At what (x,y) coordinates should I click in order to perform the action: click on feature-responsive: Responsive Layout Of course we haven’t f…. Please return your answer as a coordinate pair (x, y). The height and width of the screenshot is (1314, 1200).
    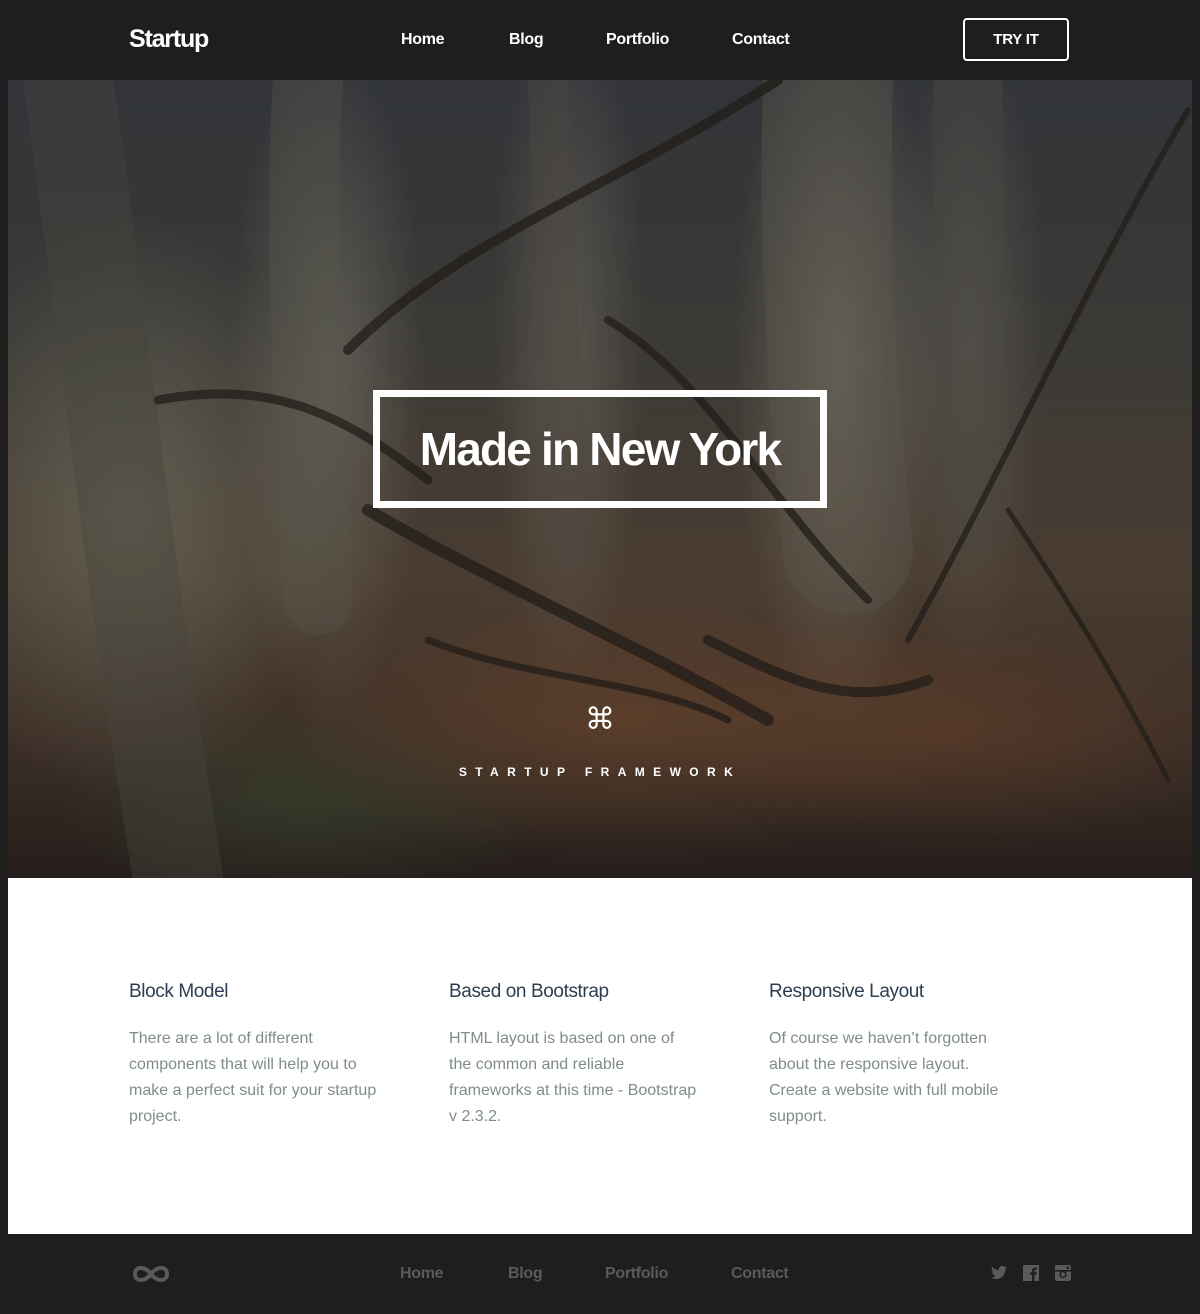
    Looking at the image, I should click on (894, 1054).